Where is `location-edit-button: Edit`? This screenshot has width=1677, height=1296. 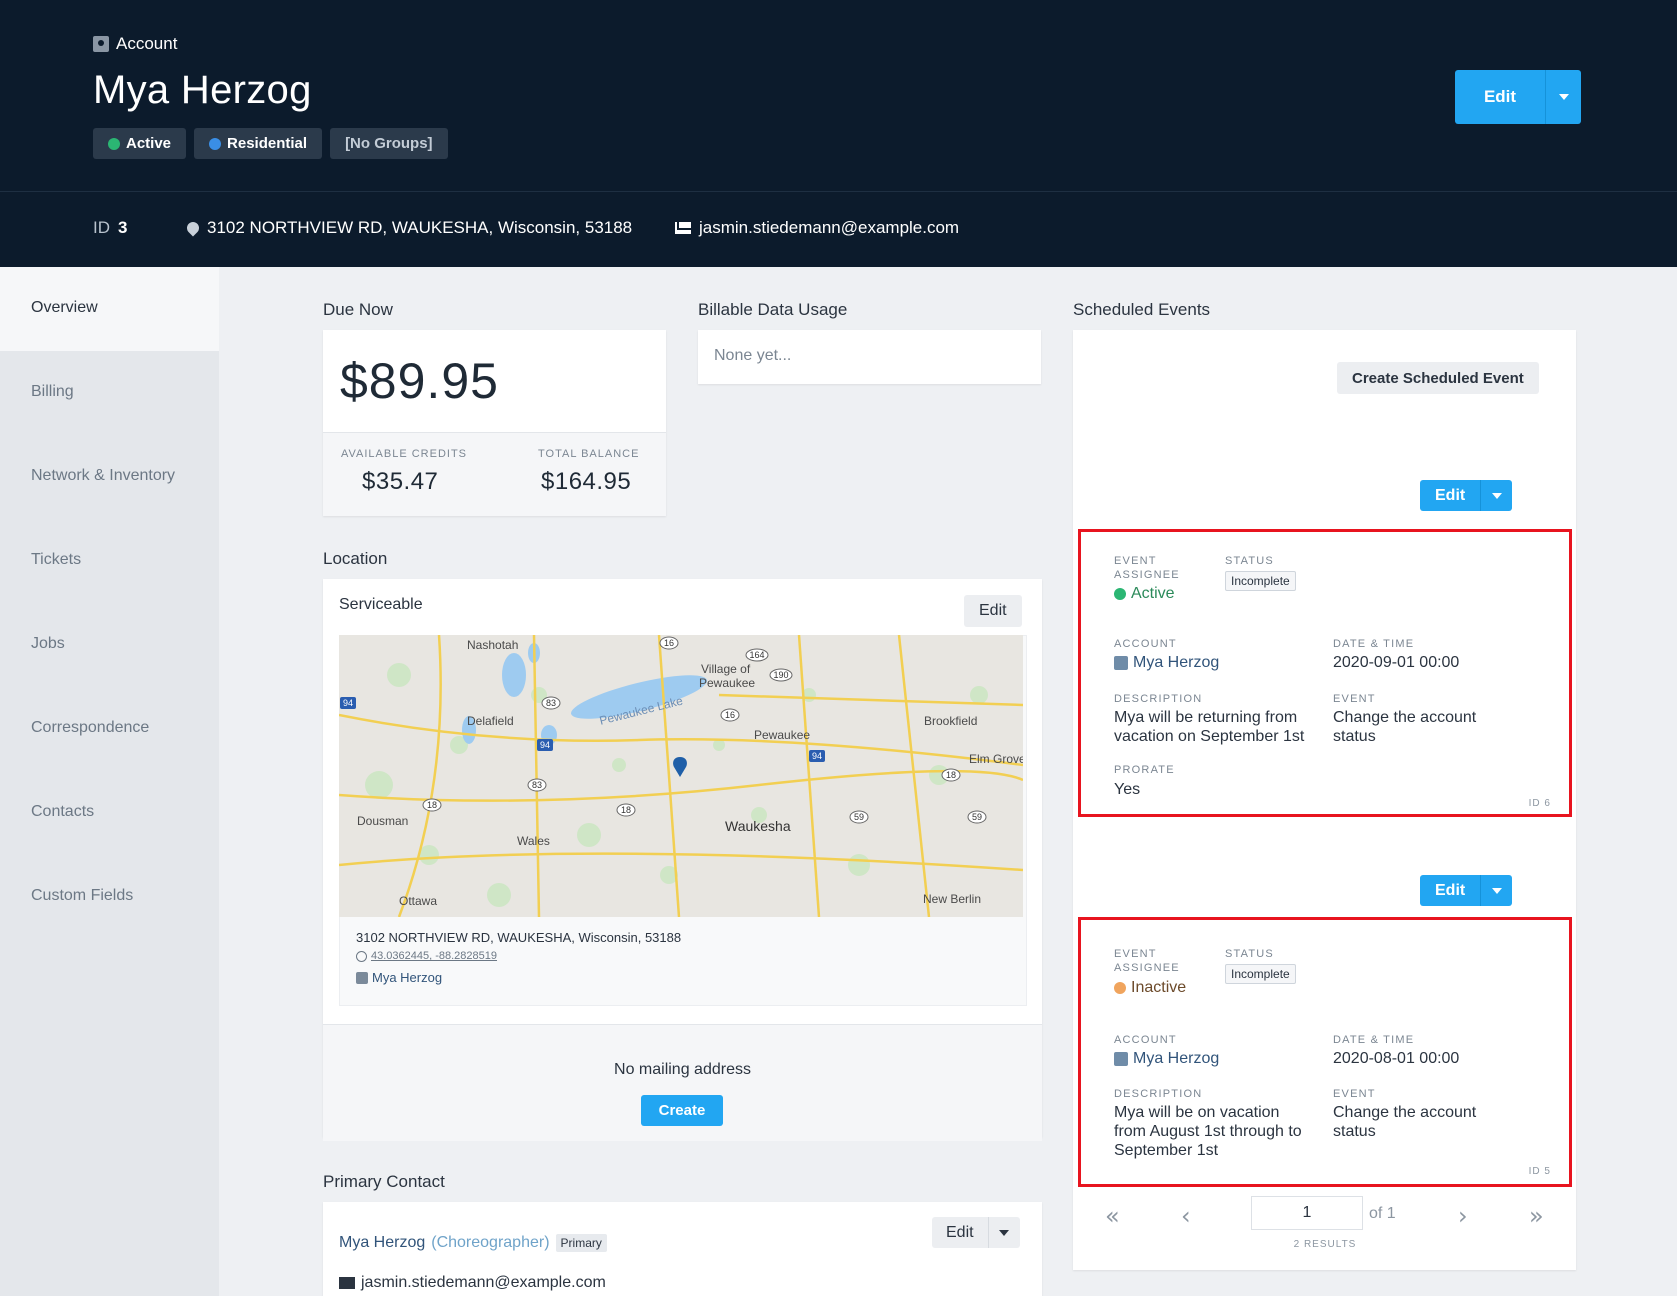
location-edit-button: Edit is located at coordinates (993, 611).